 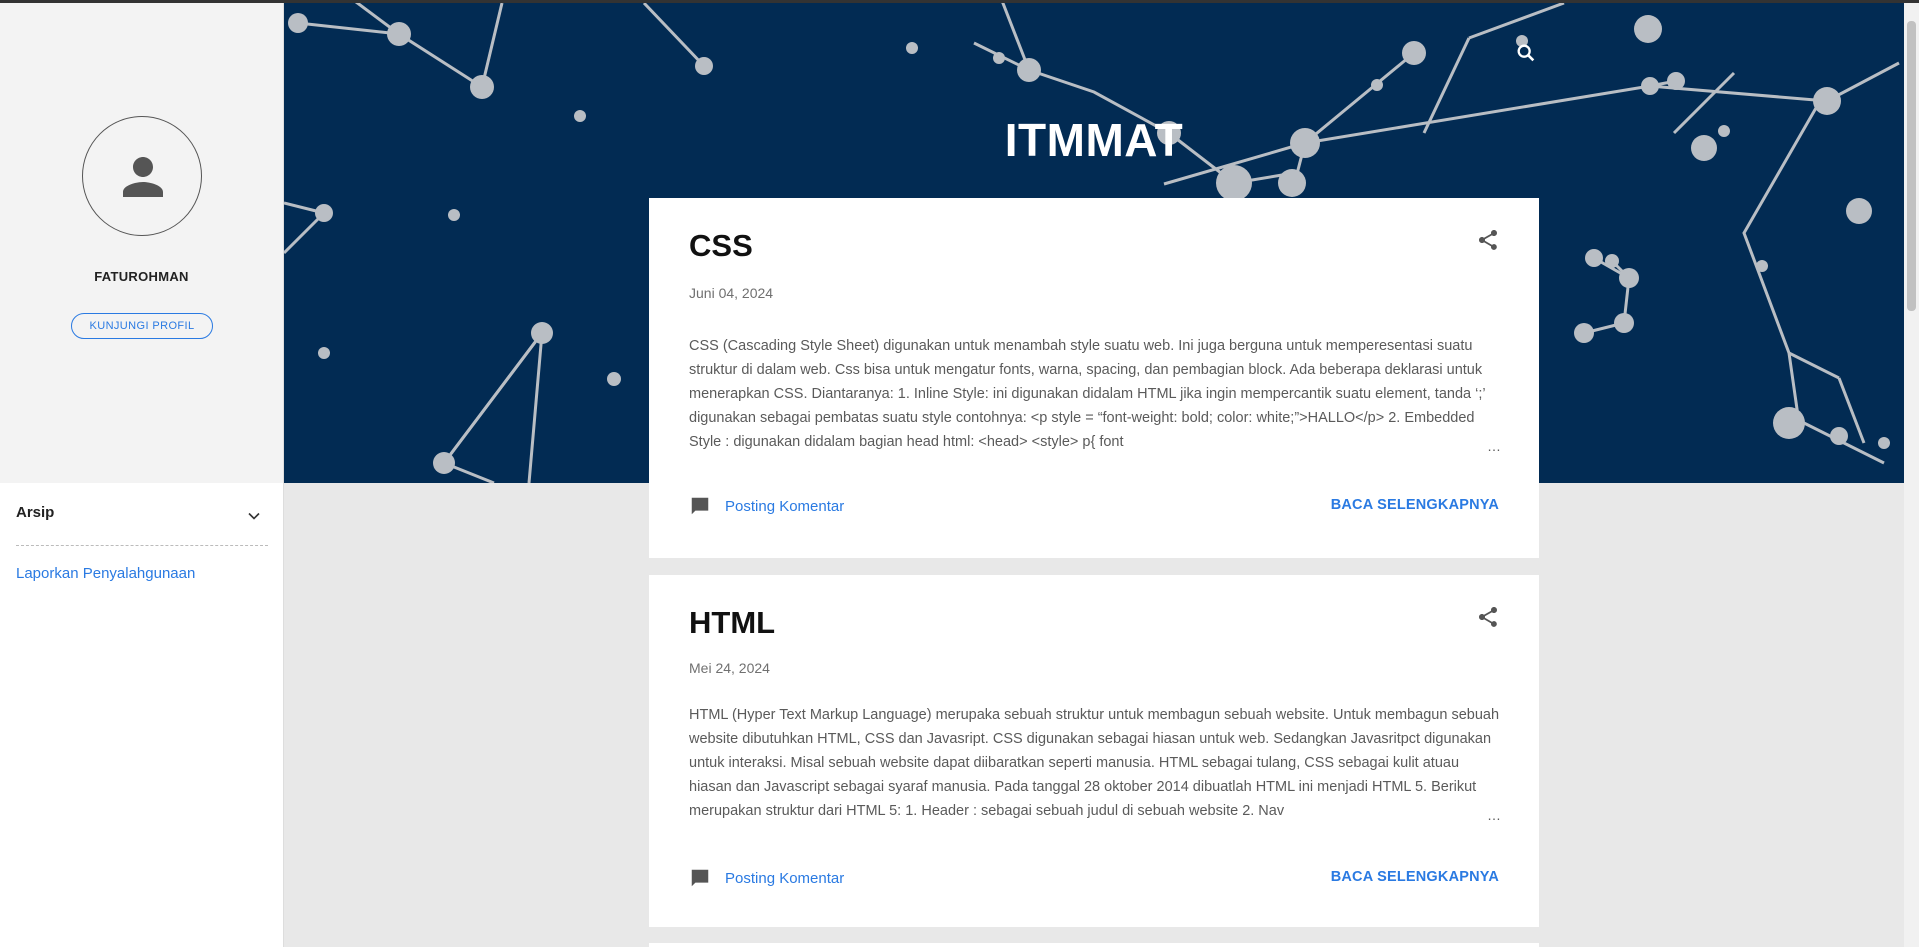 I want to click on report-abuse-link: Laporkan Penyalahgunaan, so click(x=105, y=573).